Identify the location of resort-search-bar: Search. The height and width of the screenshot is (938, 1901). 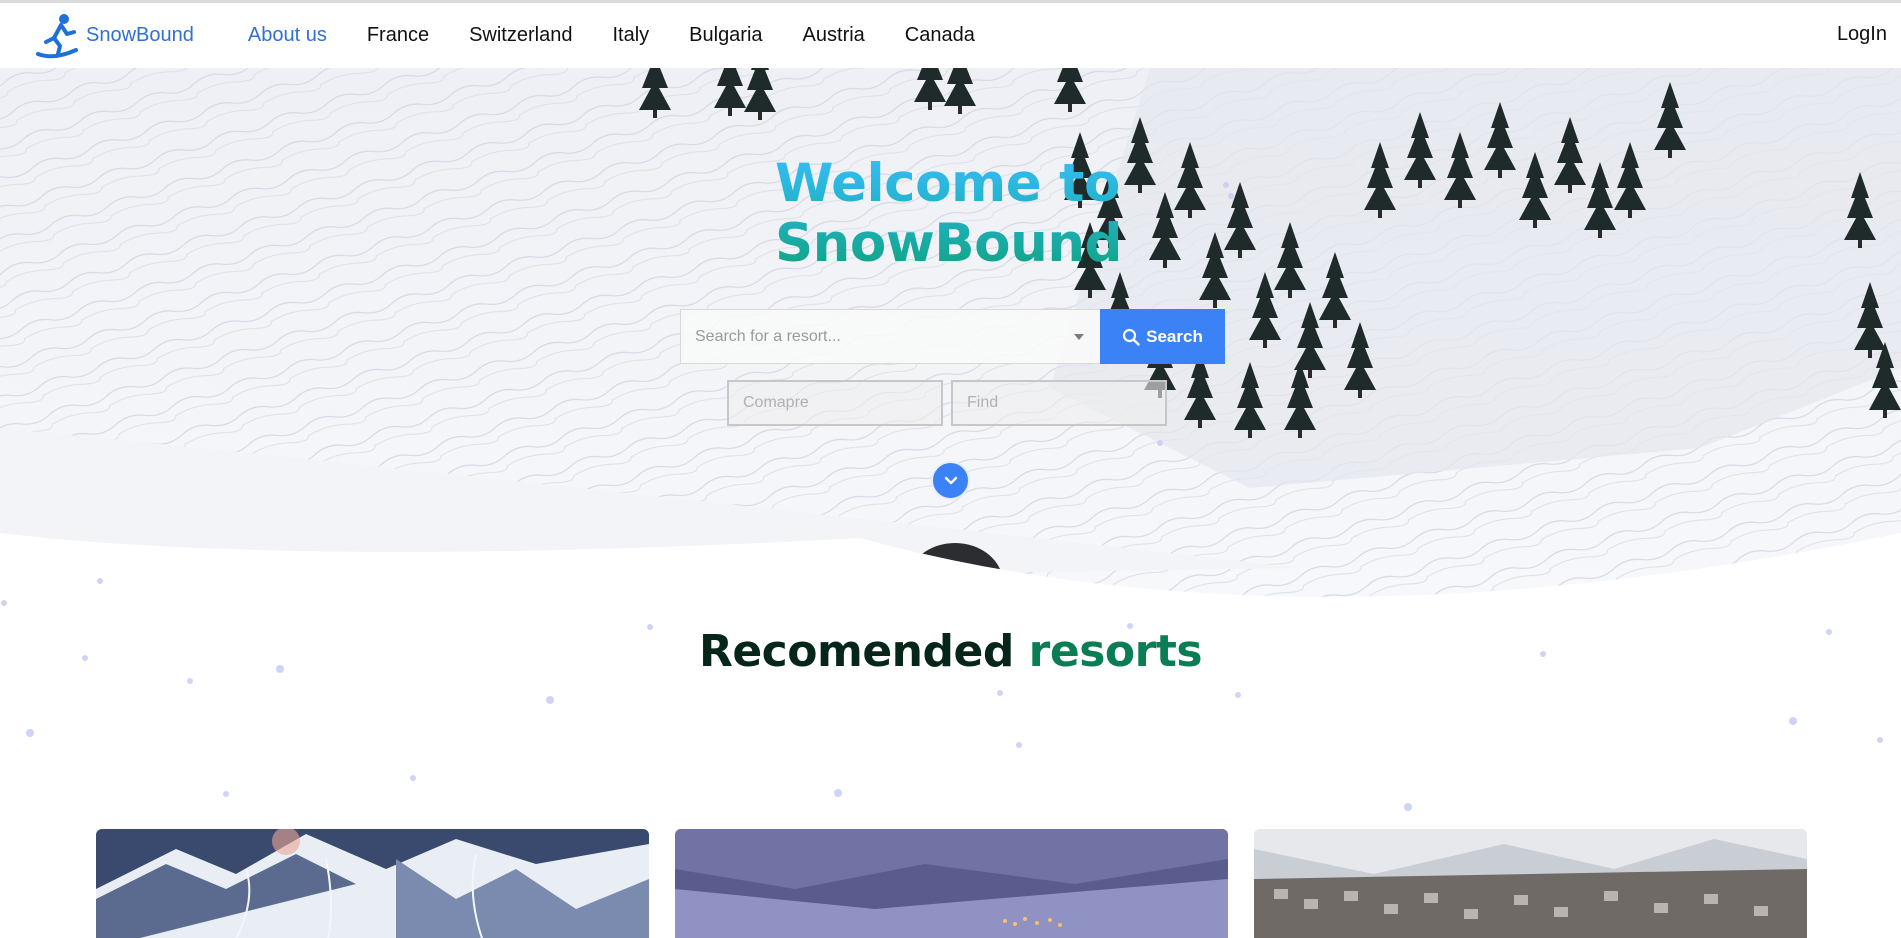
(952, 336).